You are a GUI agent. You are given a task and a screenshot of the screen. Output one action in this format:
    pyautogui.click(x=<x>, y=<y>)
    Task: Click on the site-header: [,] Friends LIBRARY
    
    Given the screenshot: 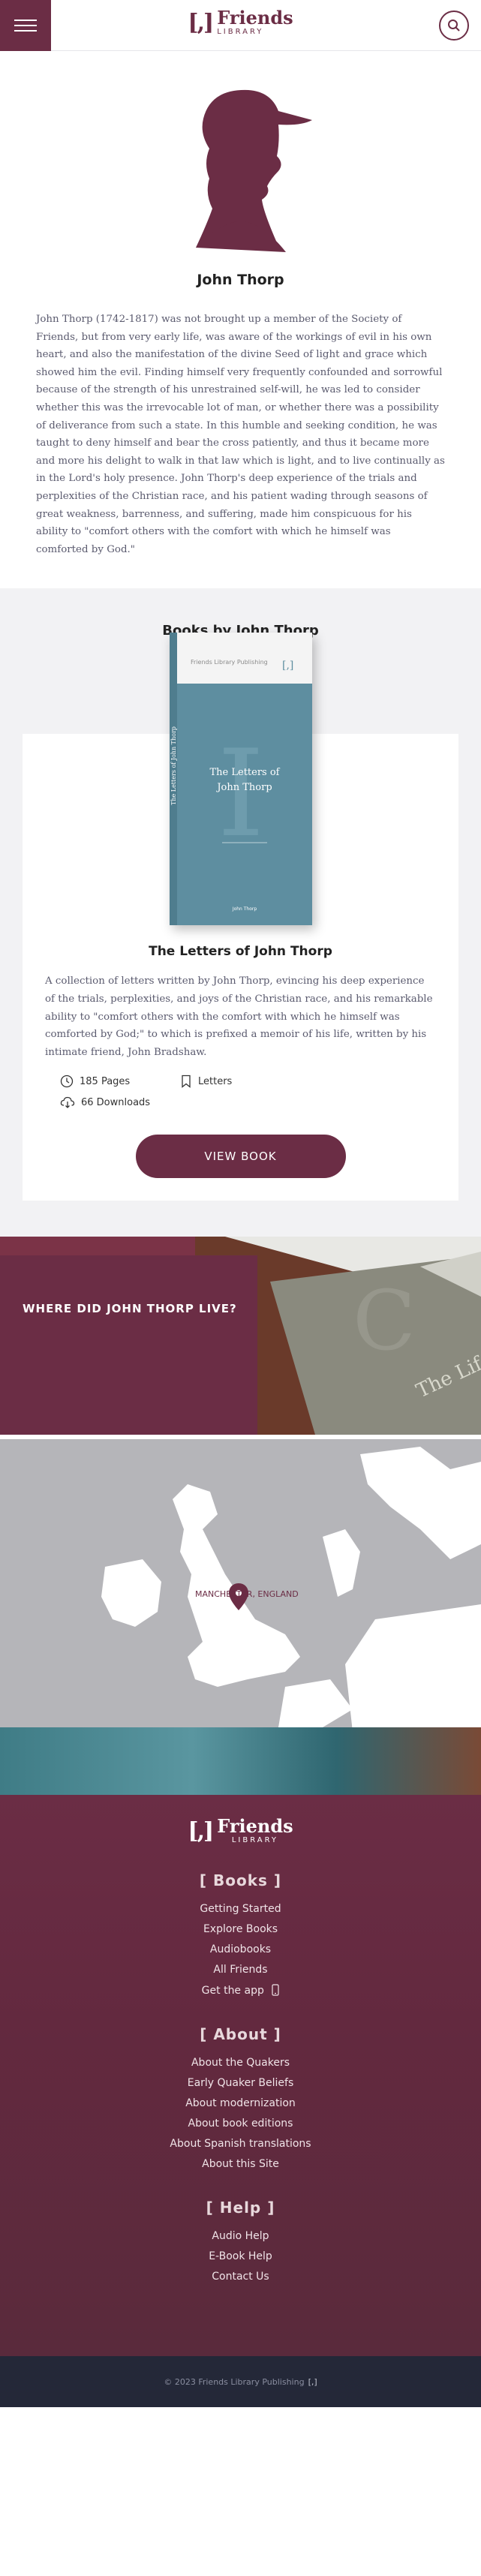 What is the action you would take?
    pyautogui.click(x=240, y=25)
    